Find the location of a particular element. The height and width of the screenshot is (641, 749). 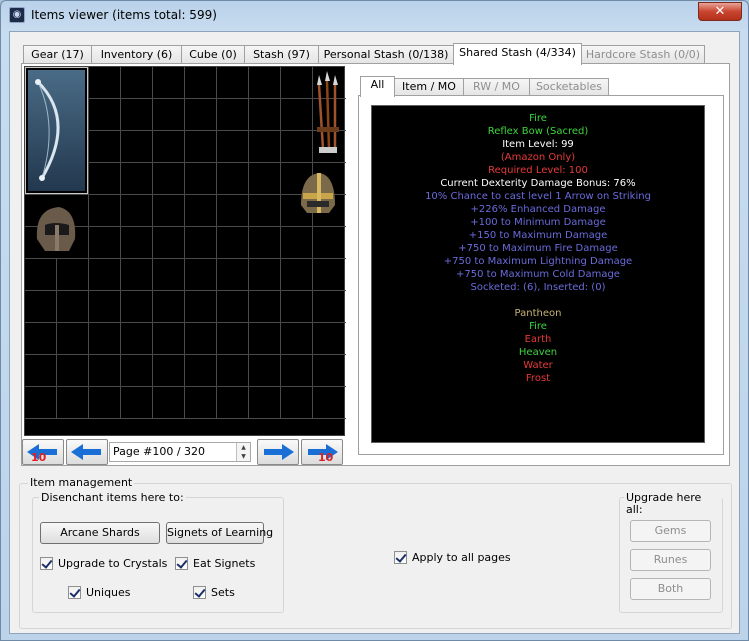

tab-socketables: Socketables is located at coordinates (569, 87).